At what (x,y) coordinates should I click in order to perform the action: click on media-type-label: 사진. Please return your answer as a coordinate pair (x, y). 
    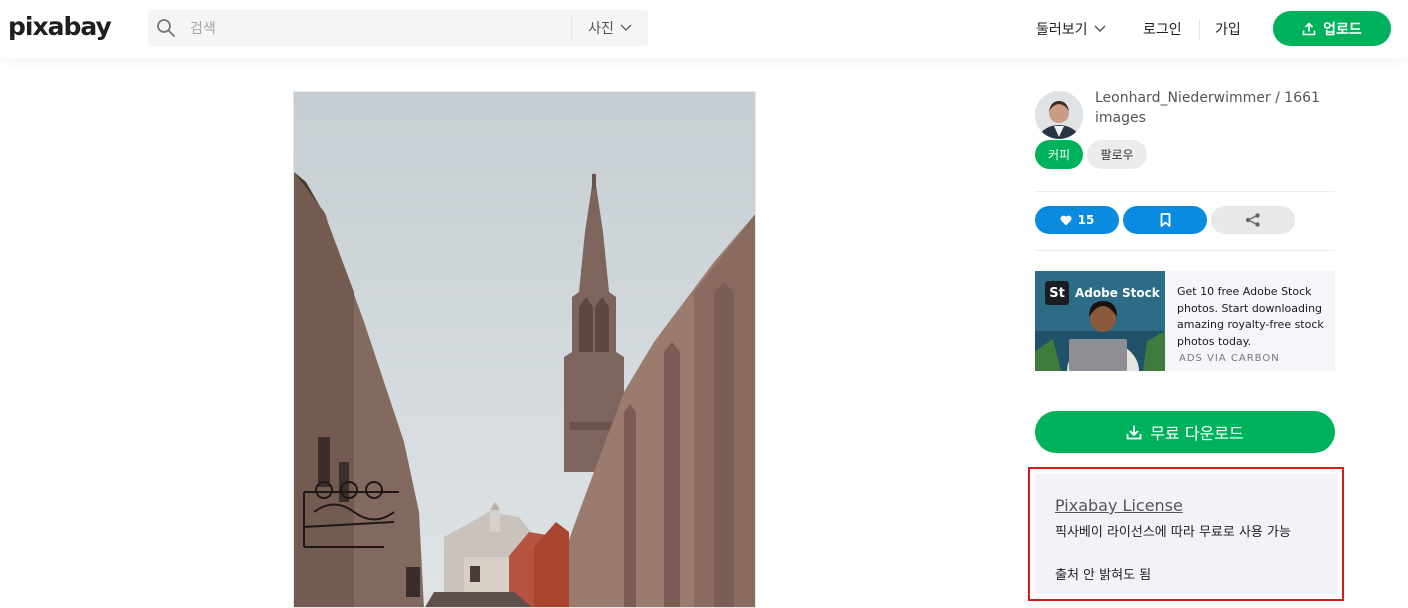
    Looking at the image, I should click on (601, 29).